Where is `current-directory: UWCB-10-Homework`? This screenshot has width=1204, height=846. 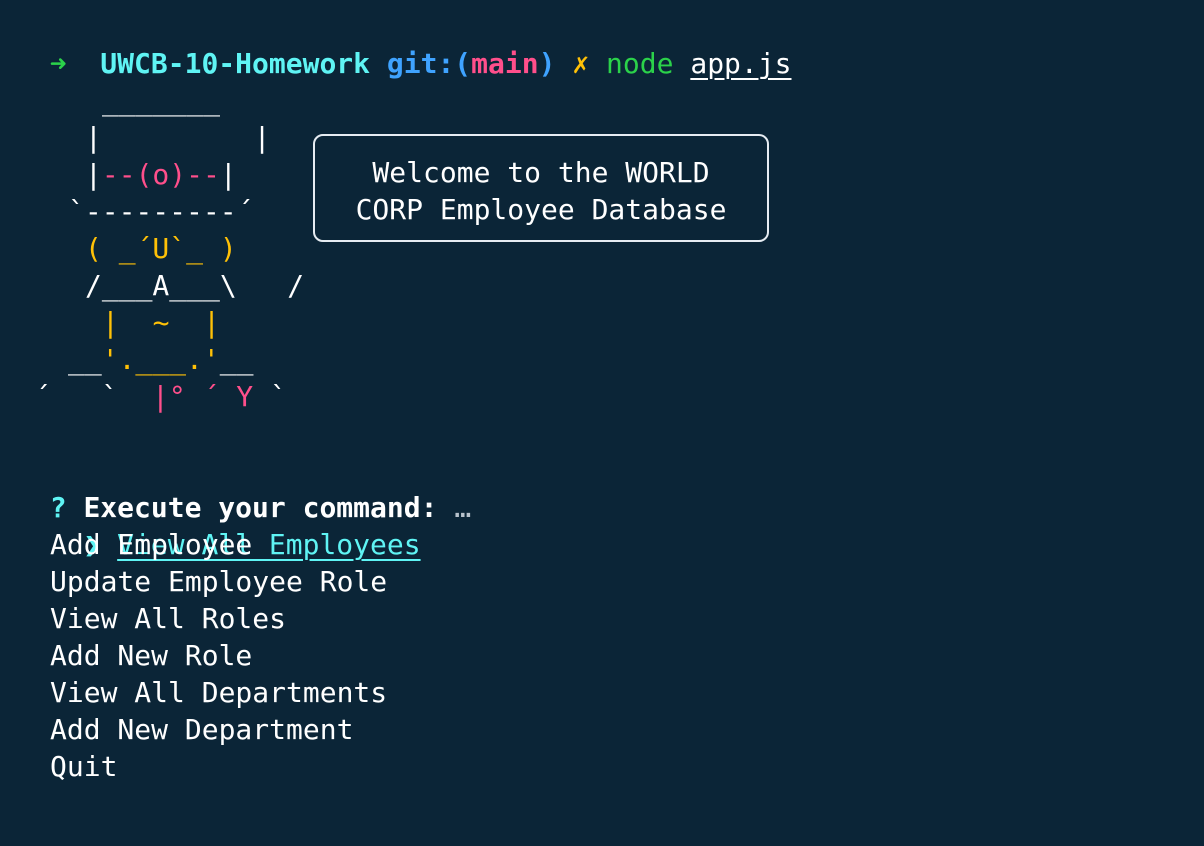
current-directory: UWCB-10-Homework is located at coordinates (235, 63).